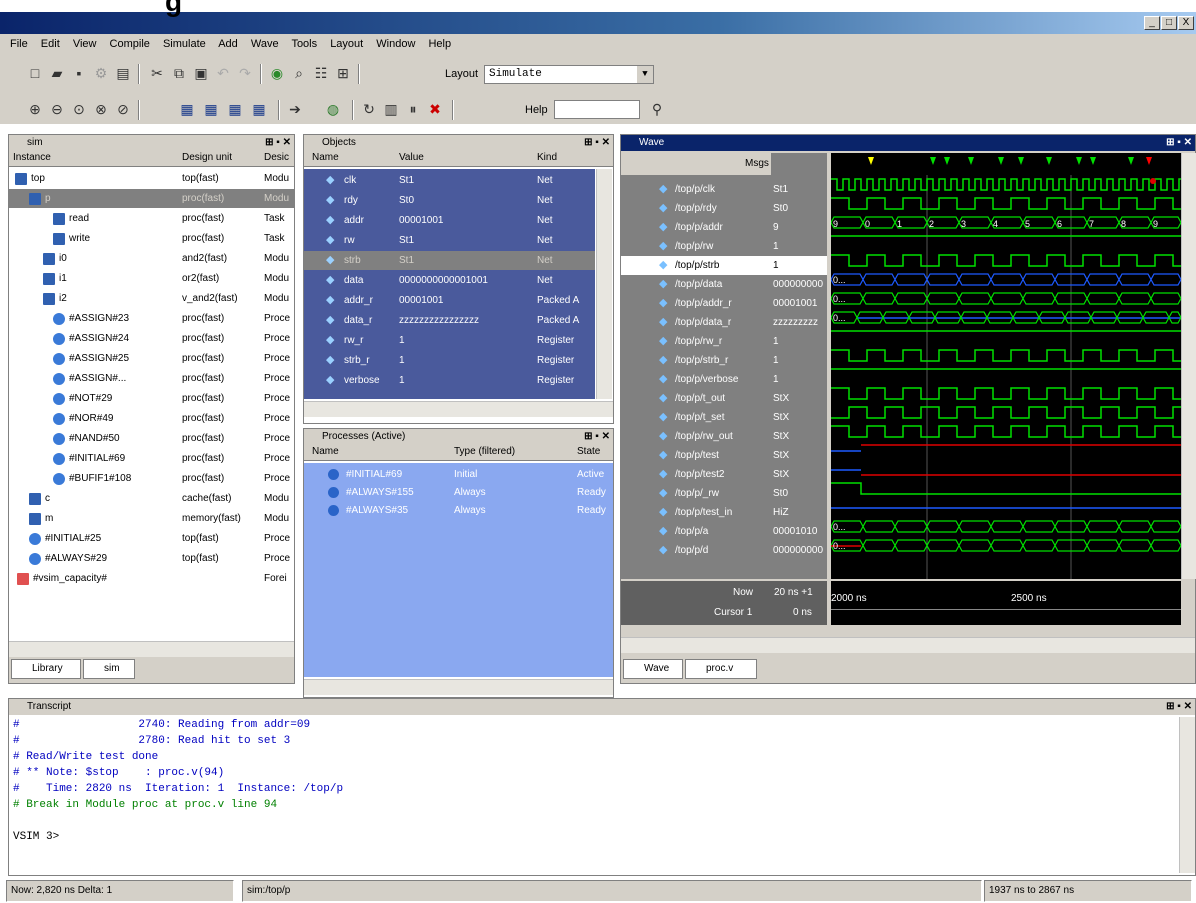  What do you see at coordinates (696, 246) in the screenshot?
I see `wave-signal-row: ◆ /top/p/rw` at bounding box center [696, 246].